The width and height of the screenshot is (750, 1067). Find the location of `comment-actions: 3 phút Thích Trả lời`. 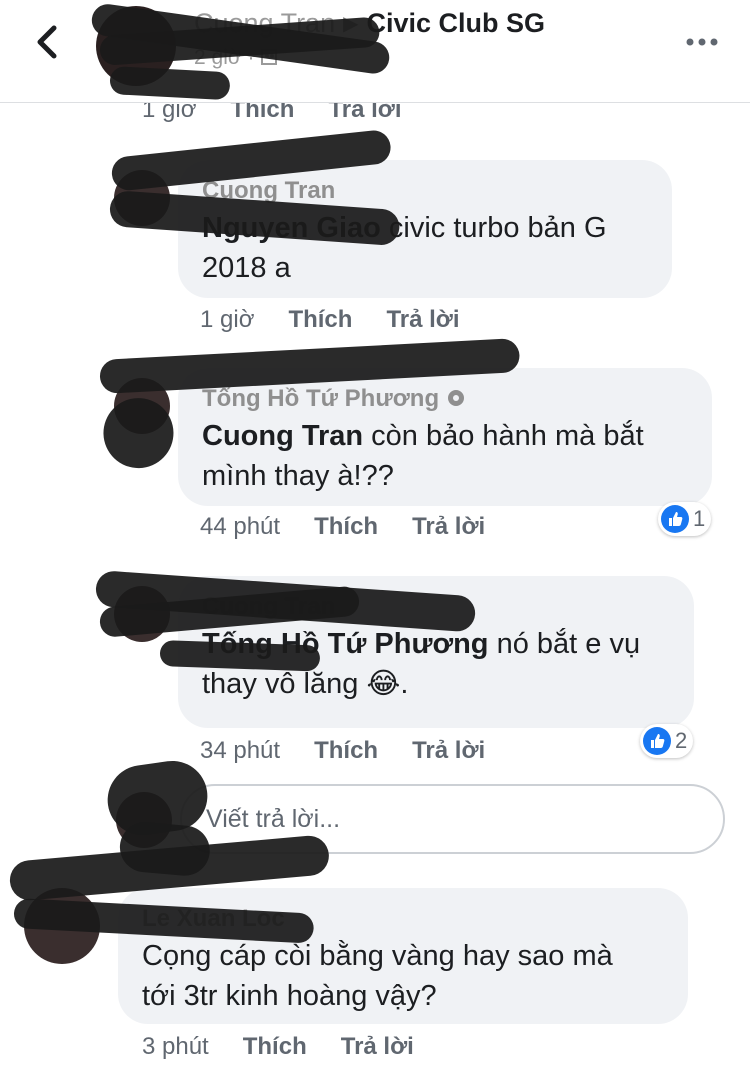

comment-actions: 3 phút Thích Trả lời is located at coordinates (295, 1047).